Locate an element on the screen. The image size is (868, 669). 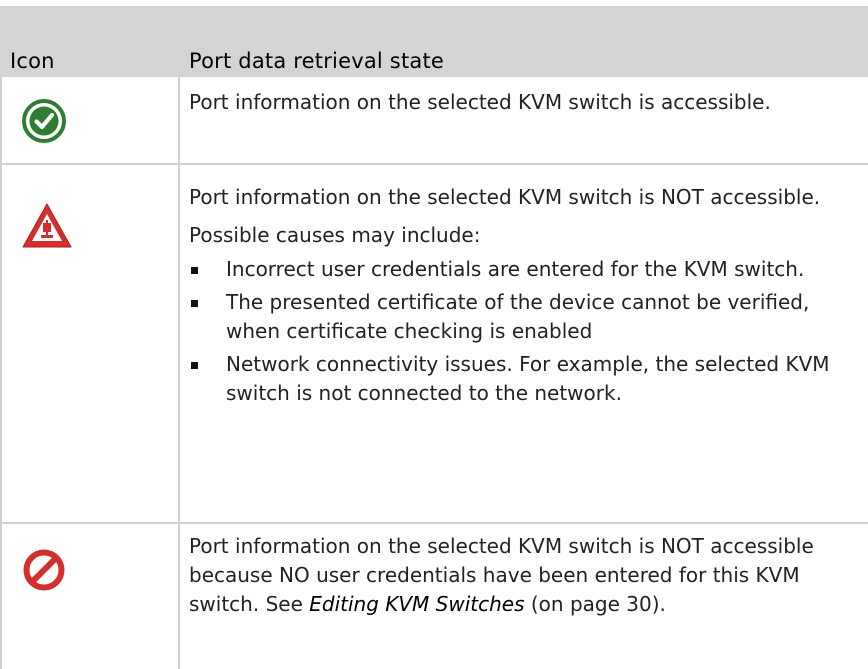
warning-triangle-icon is located at coordinates (47, 227).